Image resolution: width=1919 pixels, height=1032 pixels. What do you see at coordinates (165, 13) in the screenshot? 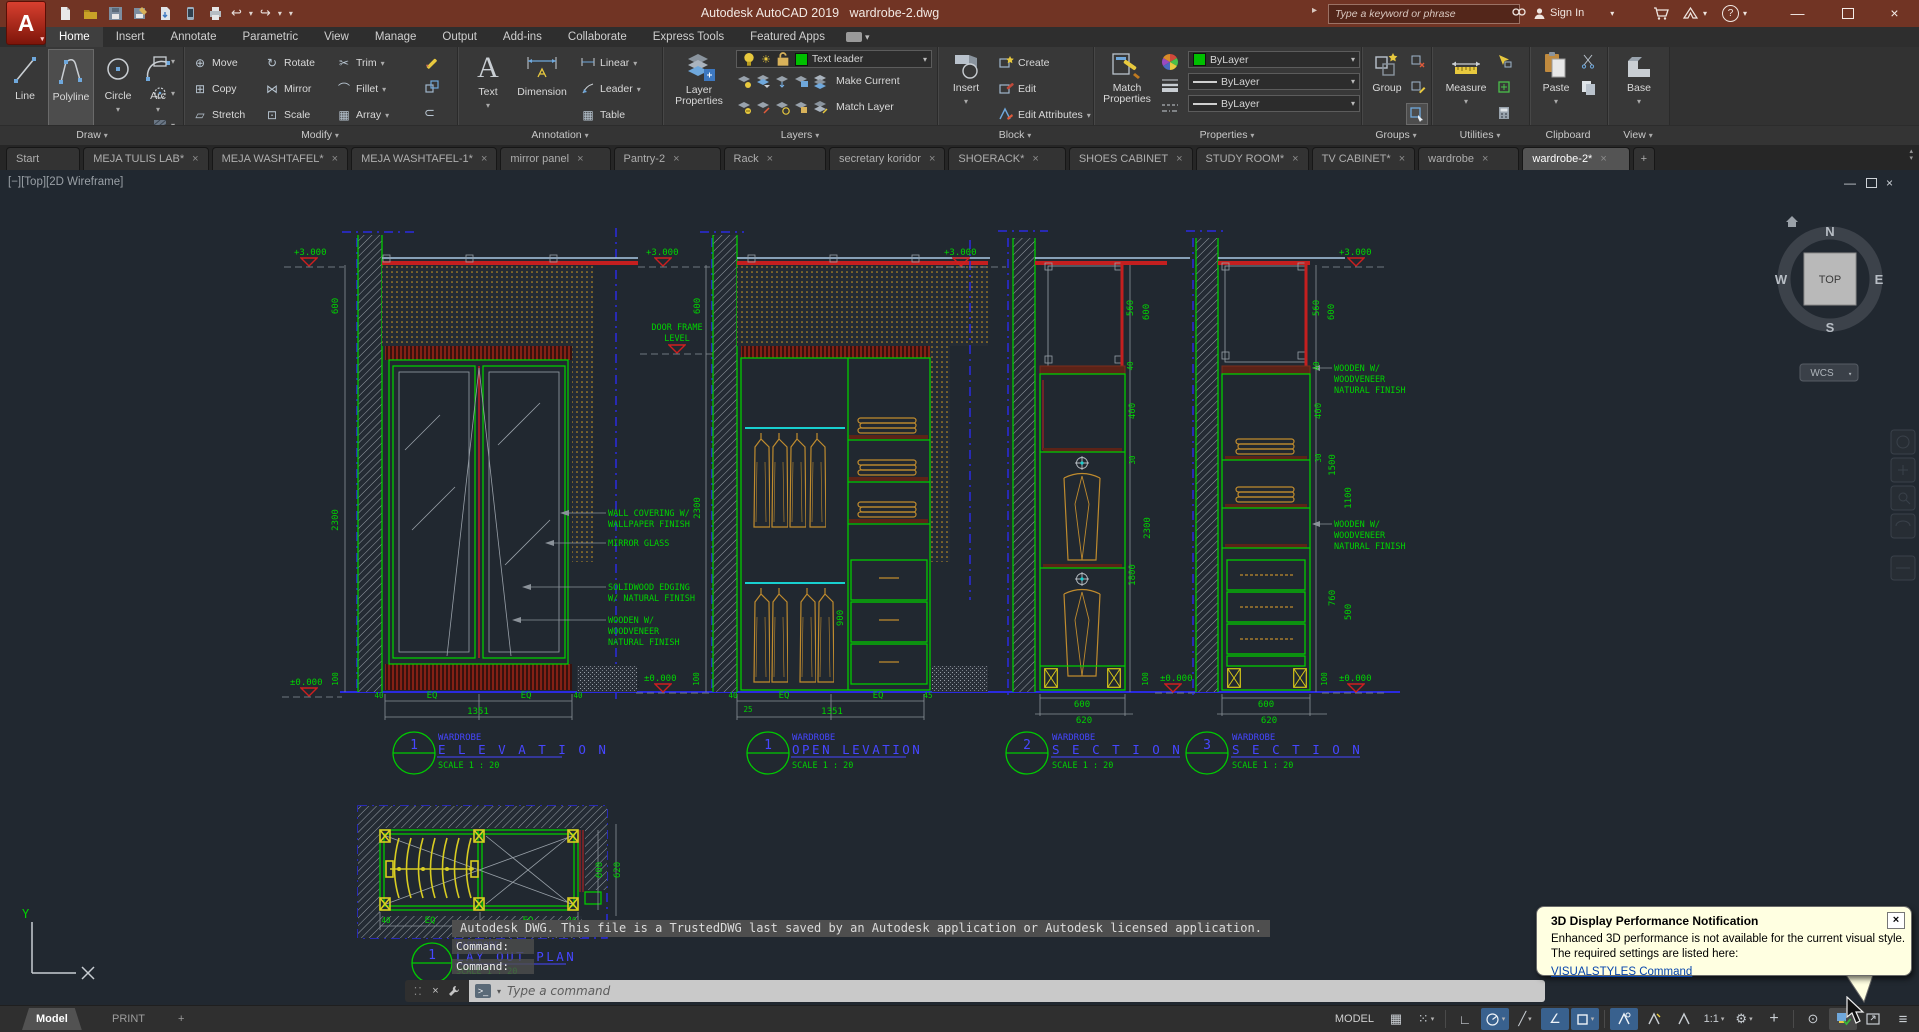
I see `open-from-web-icon` at bounding box center [165, 13].